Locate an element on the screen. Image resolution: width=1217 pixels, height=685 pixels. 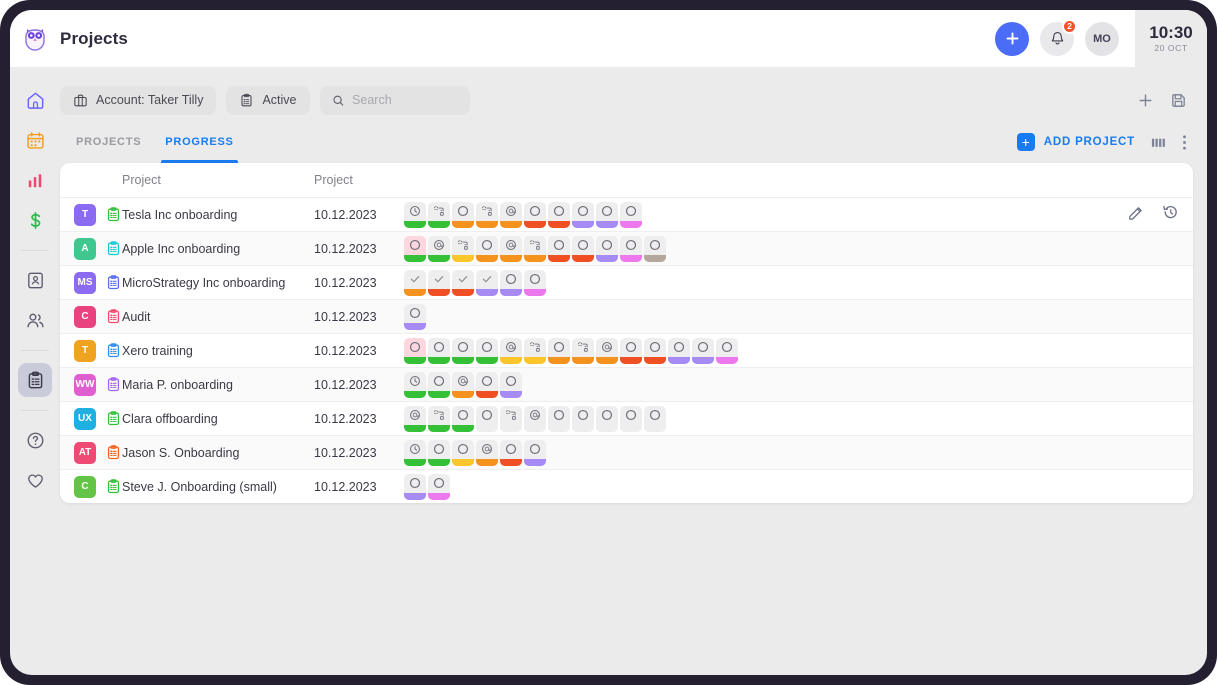
sidebar-item-home is located at coordinates (35, 100).